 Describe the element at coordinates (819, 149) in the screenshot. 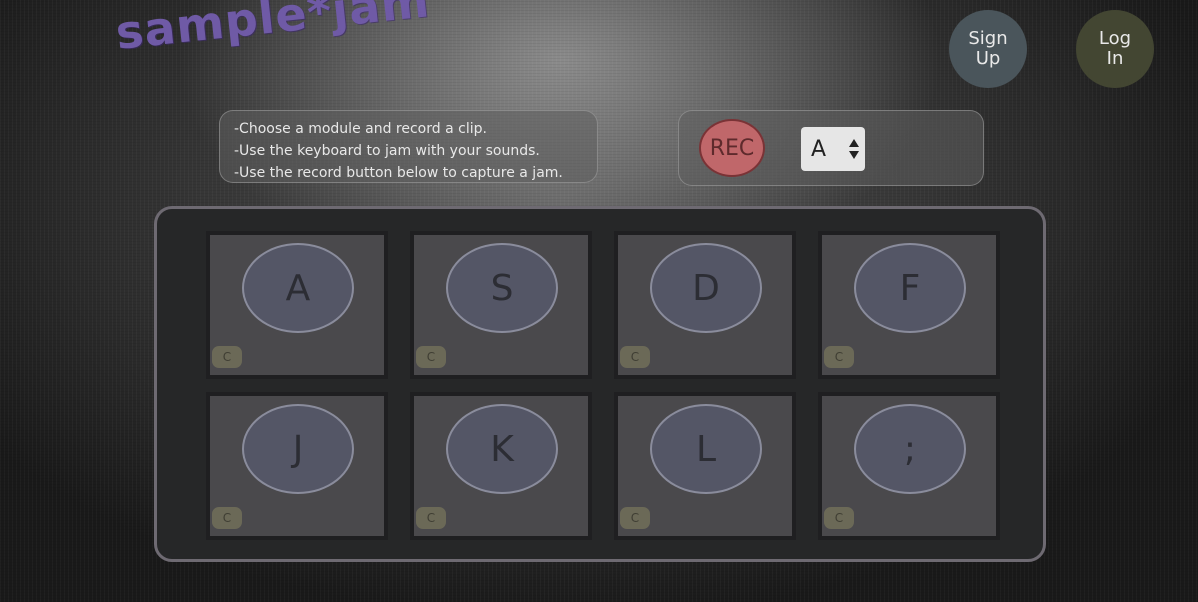

I see `module-select-value: A` at that location.